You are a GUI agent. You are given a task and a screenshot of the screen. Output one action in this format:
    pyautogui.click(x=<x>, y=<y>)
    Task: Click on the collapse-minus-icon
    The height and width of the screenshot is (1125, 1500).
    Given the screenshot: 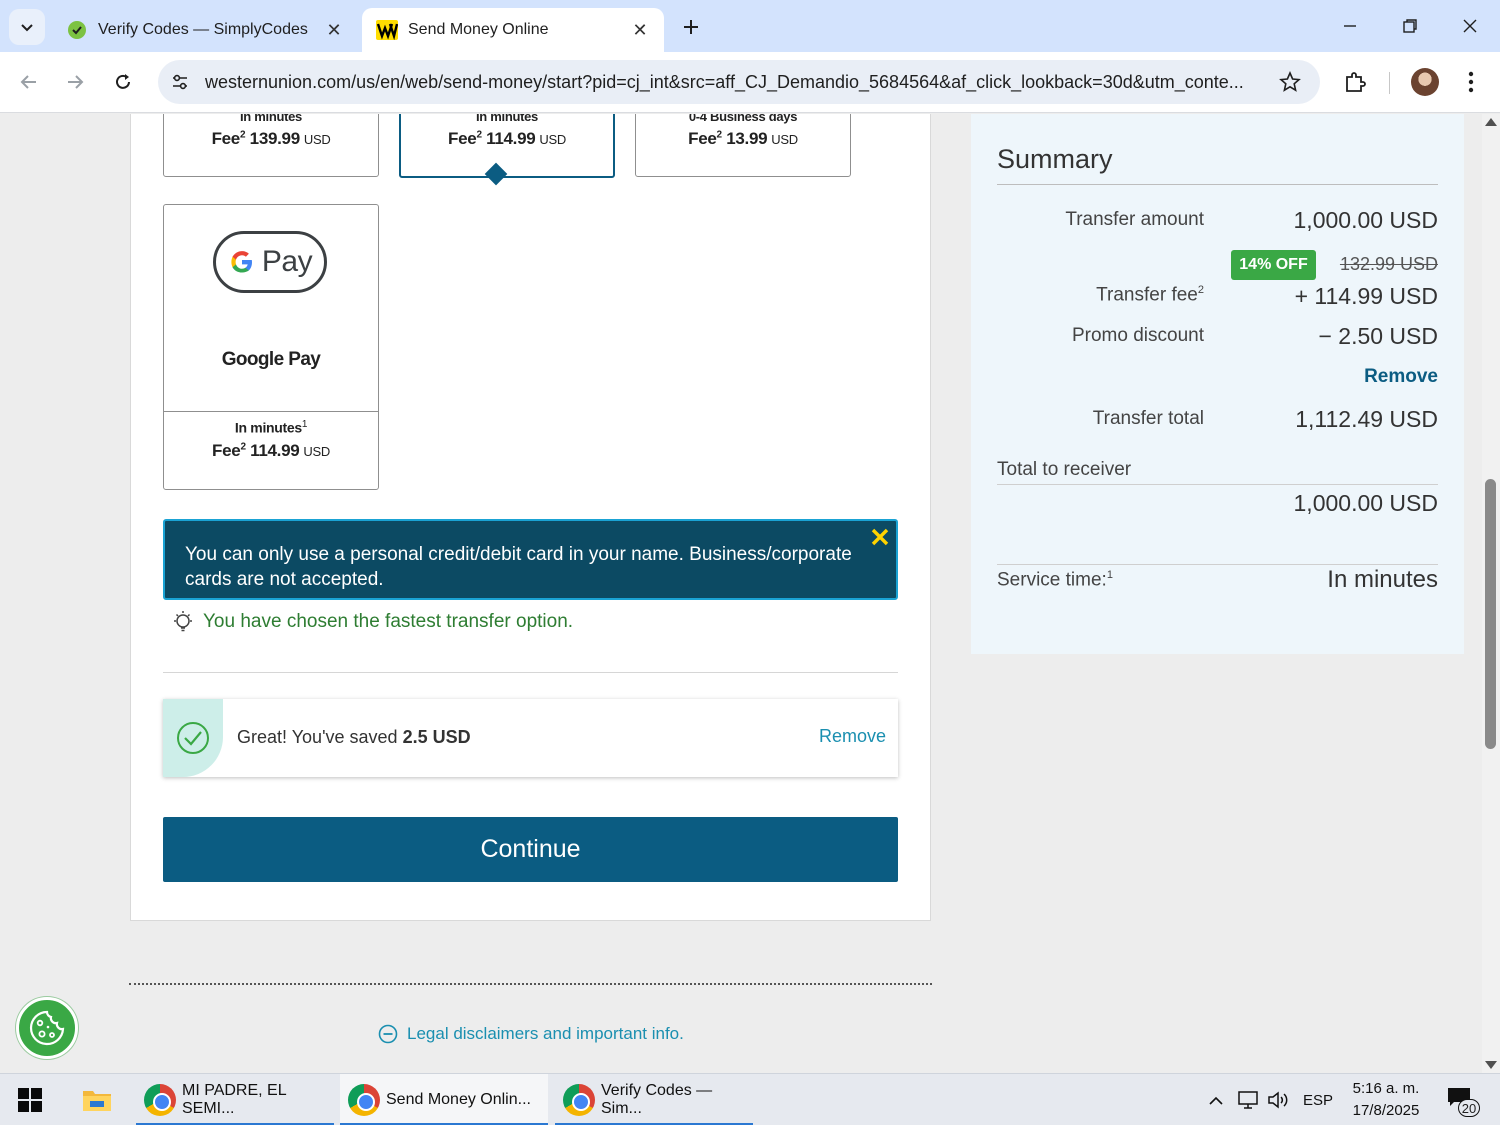 What is the action you would take?
    pyautogui.click(x=388, y=1034)
    